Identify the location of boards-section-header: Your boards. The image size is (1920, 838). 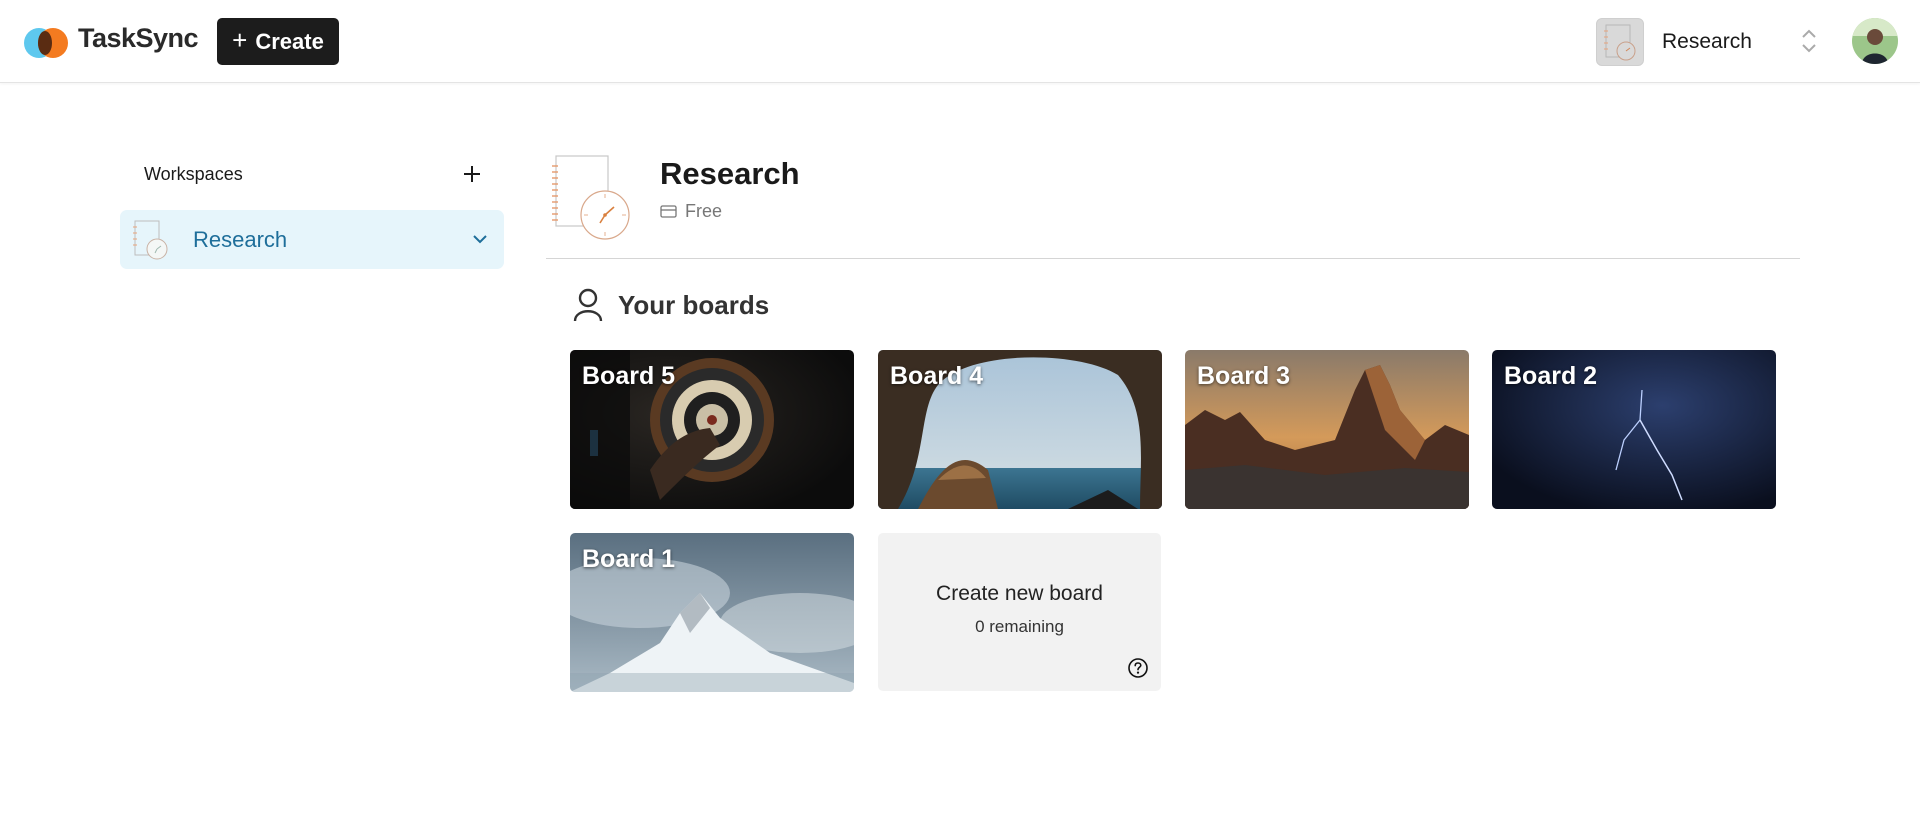
(670, 305).